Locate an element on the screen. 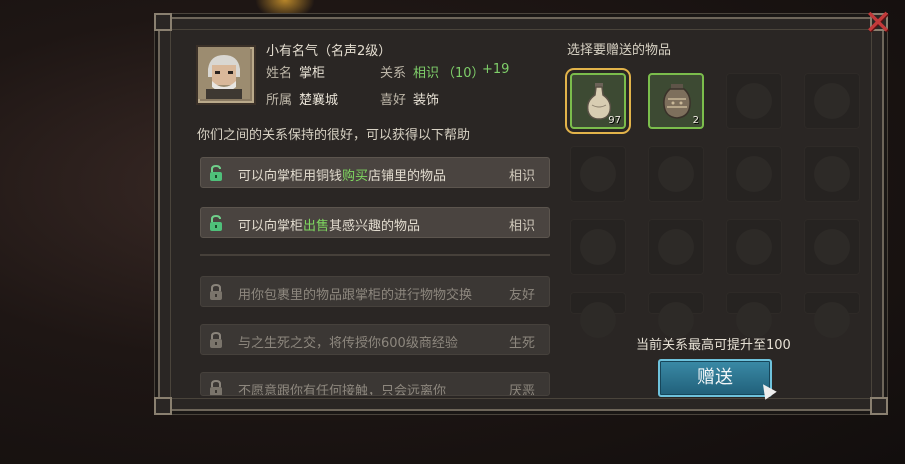 This screenshot has width=905, height=464. affiliation-label: 所属 is located at coordinates (279, 100).